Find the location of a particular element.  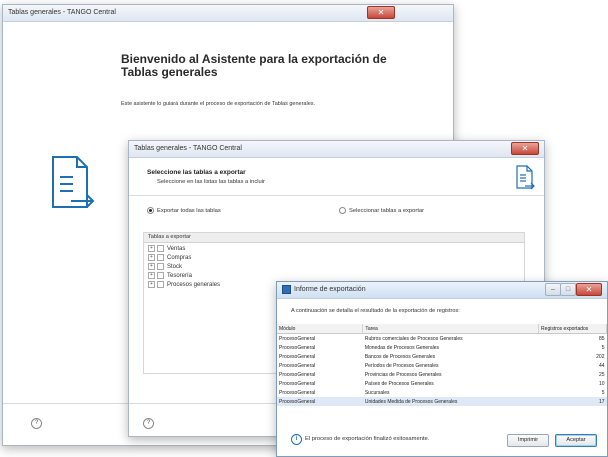

radio-export-all-dot is located at coordinates (150, 210).